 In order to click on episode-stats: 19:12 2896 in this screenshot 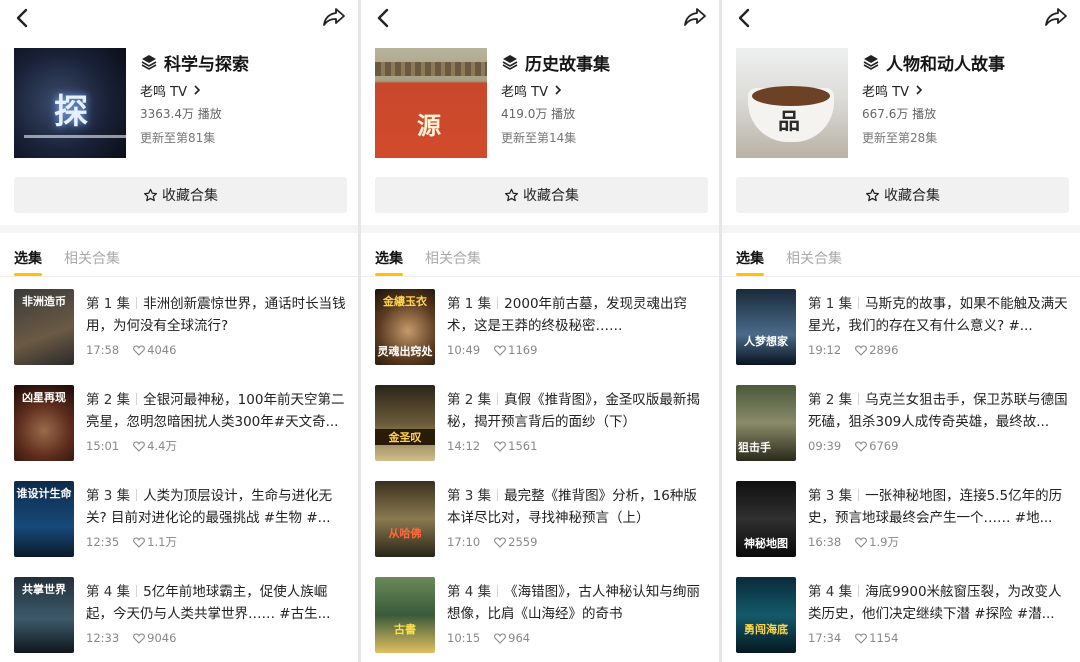, I will do `click(853, 350)`.